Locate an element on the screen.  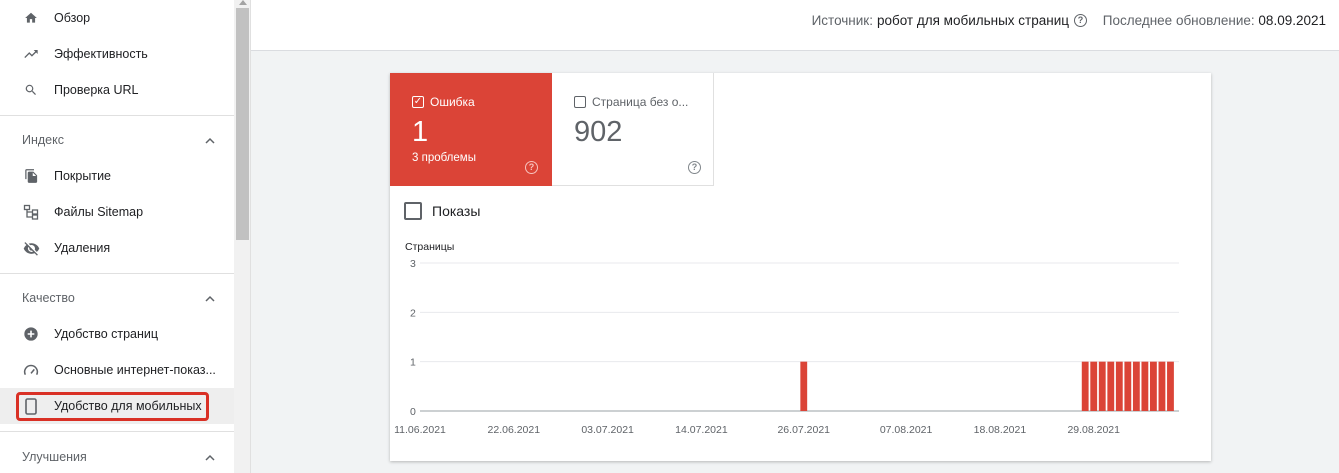
x-tick-label: 26.07.2021 is located at coordinates (803, 430).